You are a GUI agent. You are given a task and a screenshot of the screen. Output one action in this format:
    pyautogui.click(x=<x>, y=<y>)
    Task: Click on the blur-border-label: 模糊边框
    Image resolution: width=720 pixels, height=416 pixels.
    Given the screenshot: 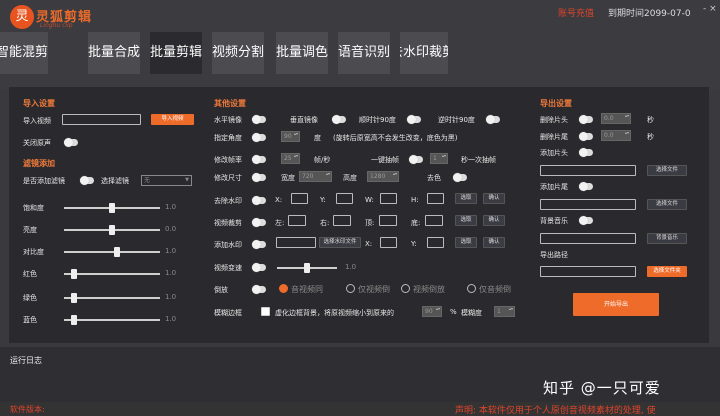 What is the action you would take?
    pyautogui.click(x=228, y=313)
    